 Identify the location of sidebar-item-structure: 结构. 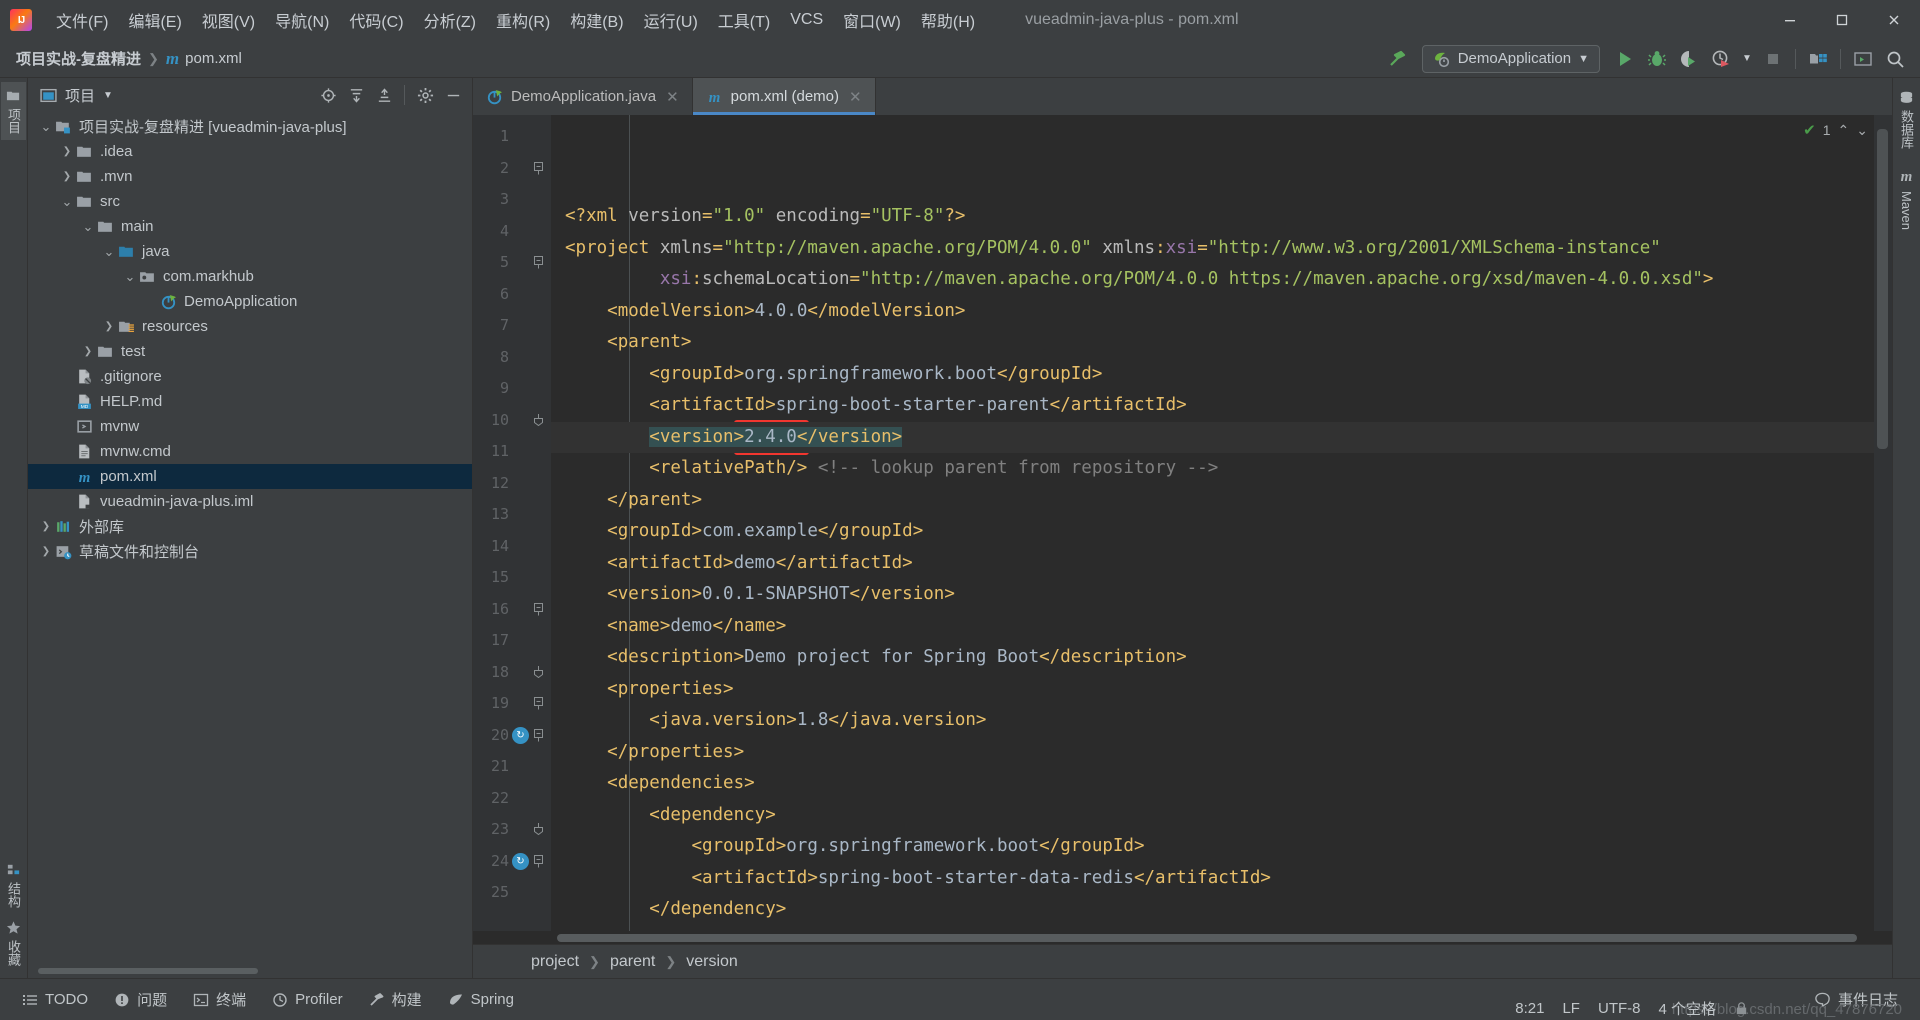
(13, 885).